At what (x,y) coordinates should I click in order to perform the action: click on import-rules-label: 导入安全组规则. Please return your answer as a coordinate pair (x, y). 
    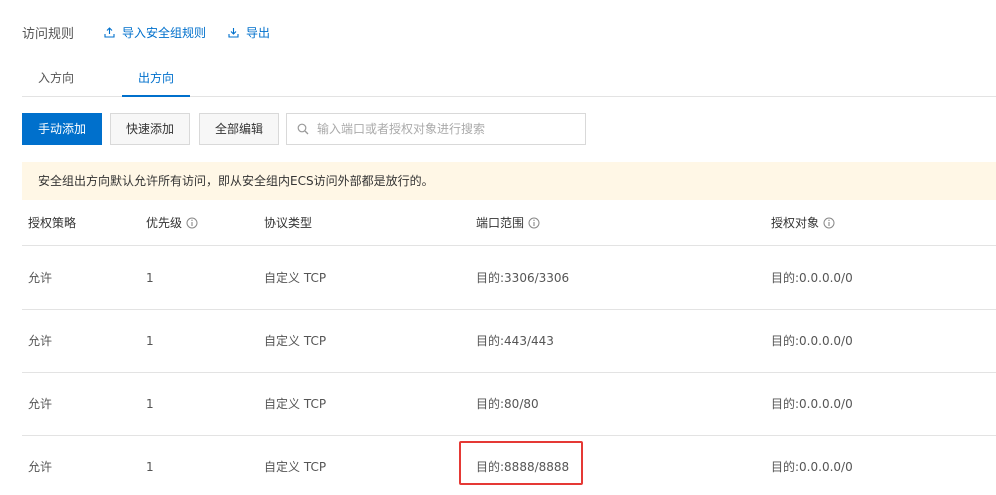
    Looking at the image, I should click on (164, 32).